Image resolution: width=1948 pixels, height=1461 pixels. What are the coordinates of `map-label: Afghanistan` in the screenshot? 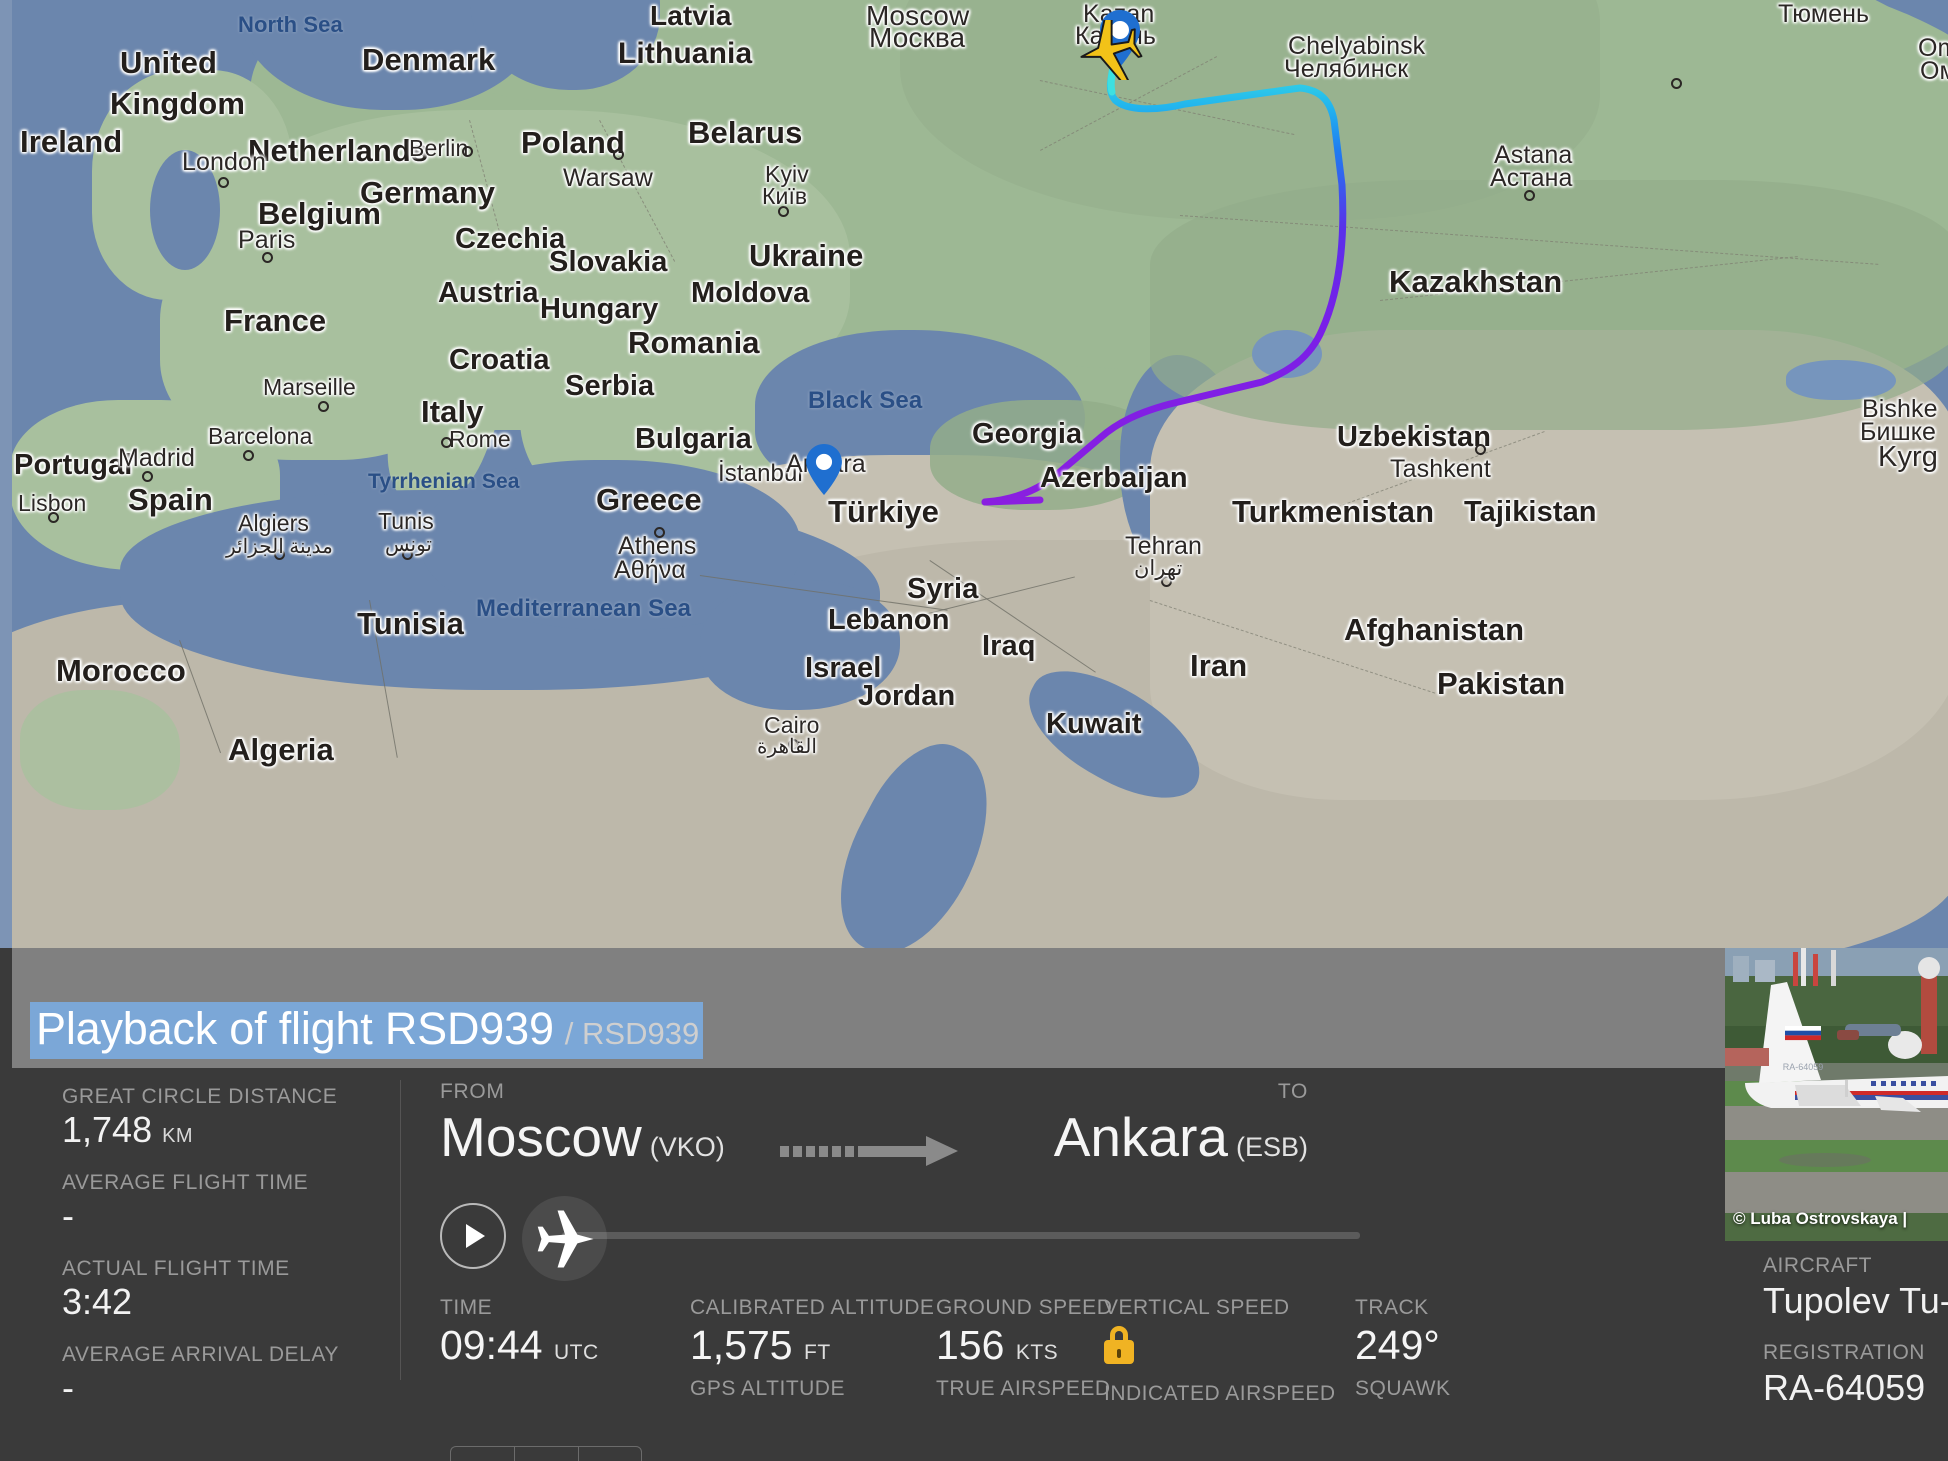 It's located at (1434, 629).